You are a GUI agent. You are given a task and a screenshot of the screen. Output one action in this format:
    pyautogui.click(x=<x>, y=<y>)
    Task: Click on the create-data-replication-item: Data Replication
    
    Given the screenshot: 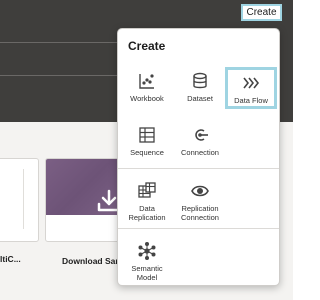 What is the action you would take?
    pyautogui.click(x=147, y=201)
    